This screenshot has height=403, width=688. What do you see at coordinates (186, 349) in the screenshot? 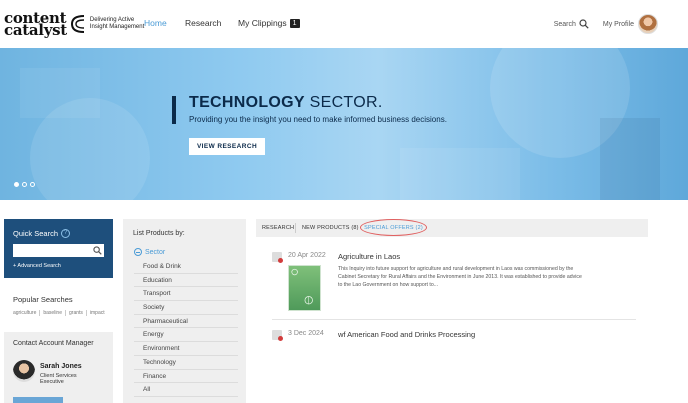
I see `sector-item-environment: Environment` at bounding box center [186, 349].